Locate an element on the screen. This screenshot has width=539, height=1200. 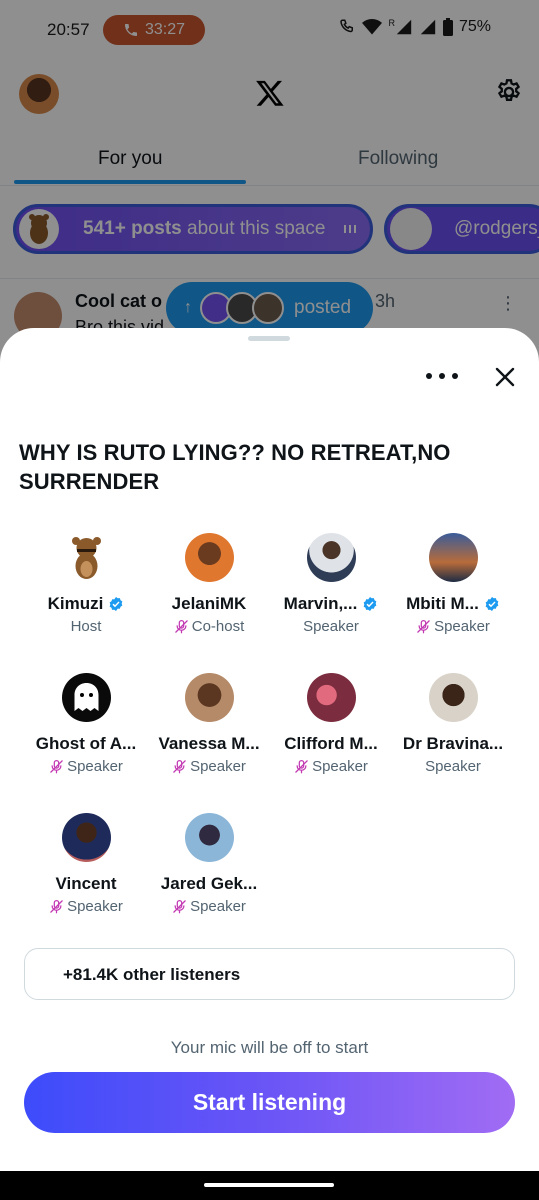
space-pill: 541+ posts about this space is located at coordinates (193, 229).